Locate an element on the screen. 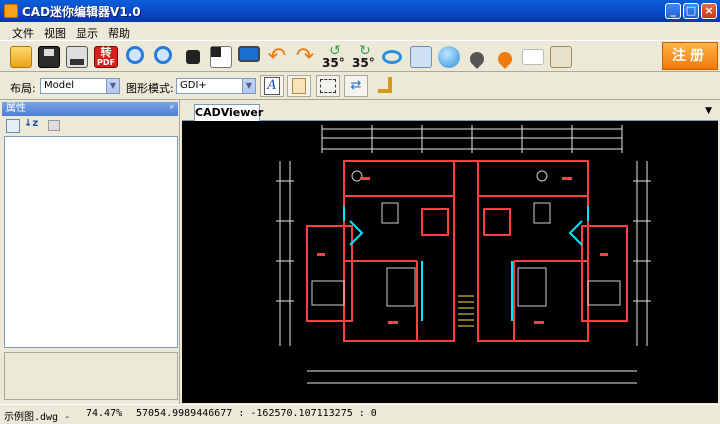  stairs-and-windows is located at coordinates (466, 263).